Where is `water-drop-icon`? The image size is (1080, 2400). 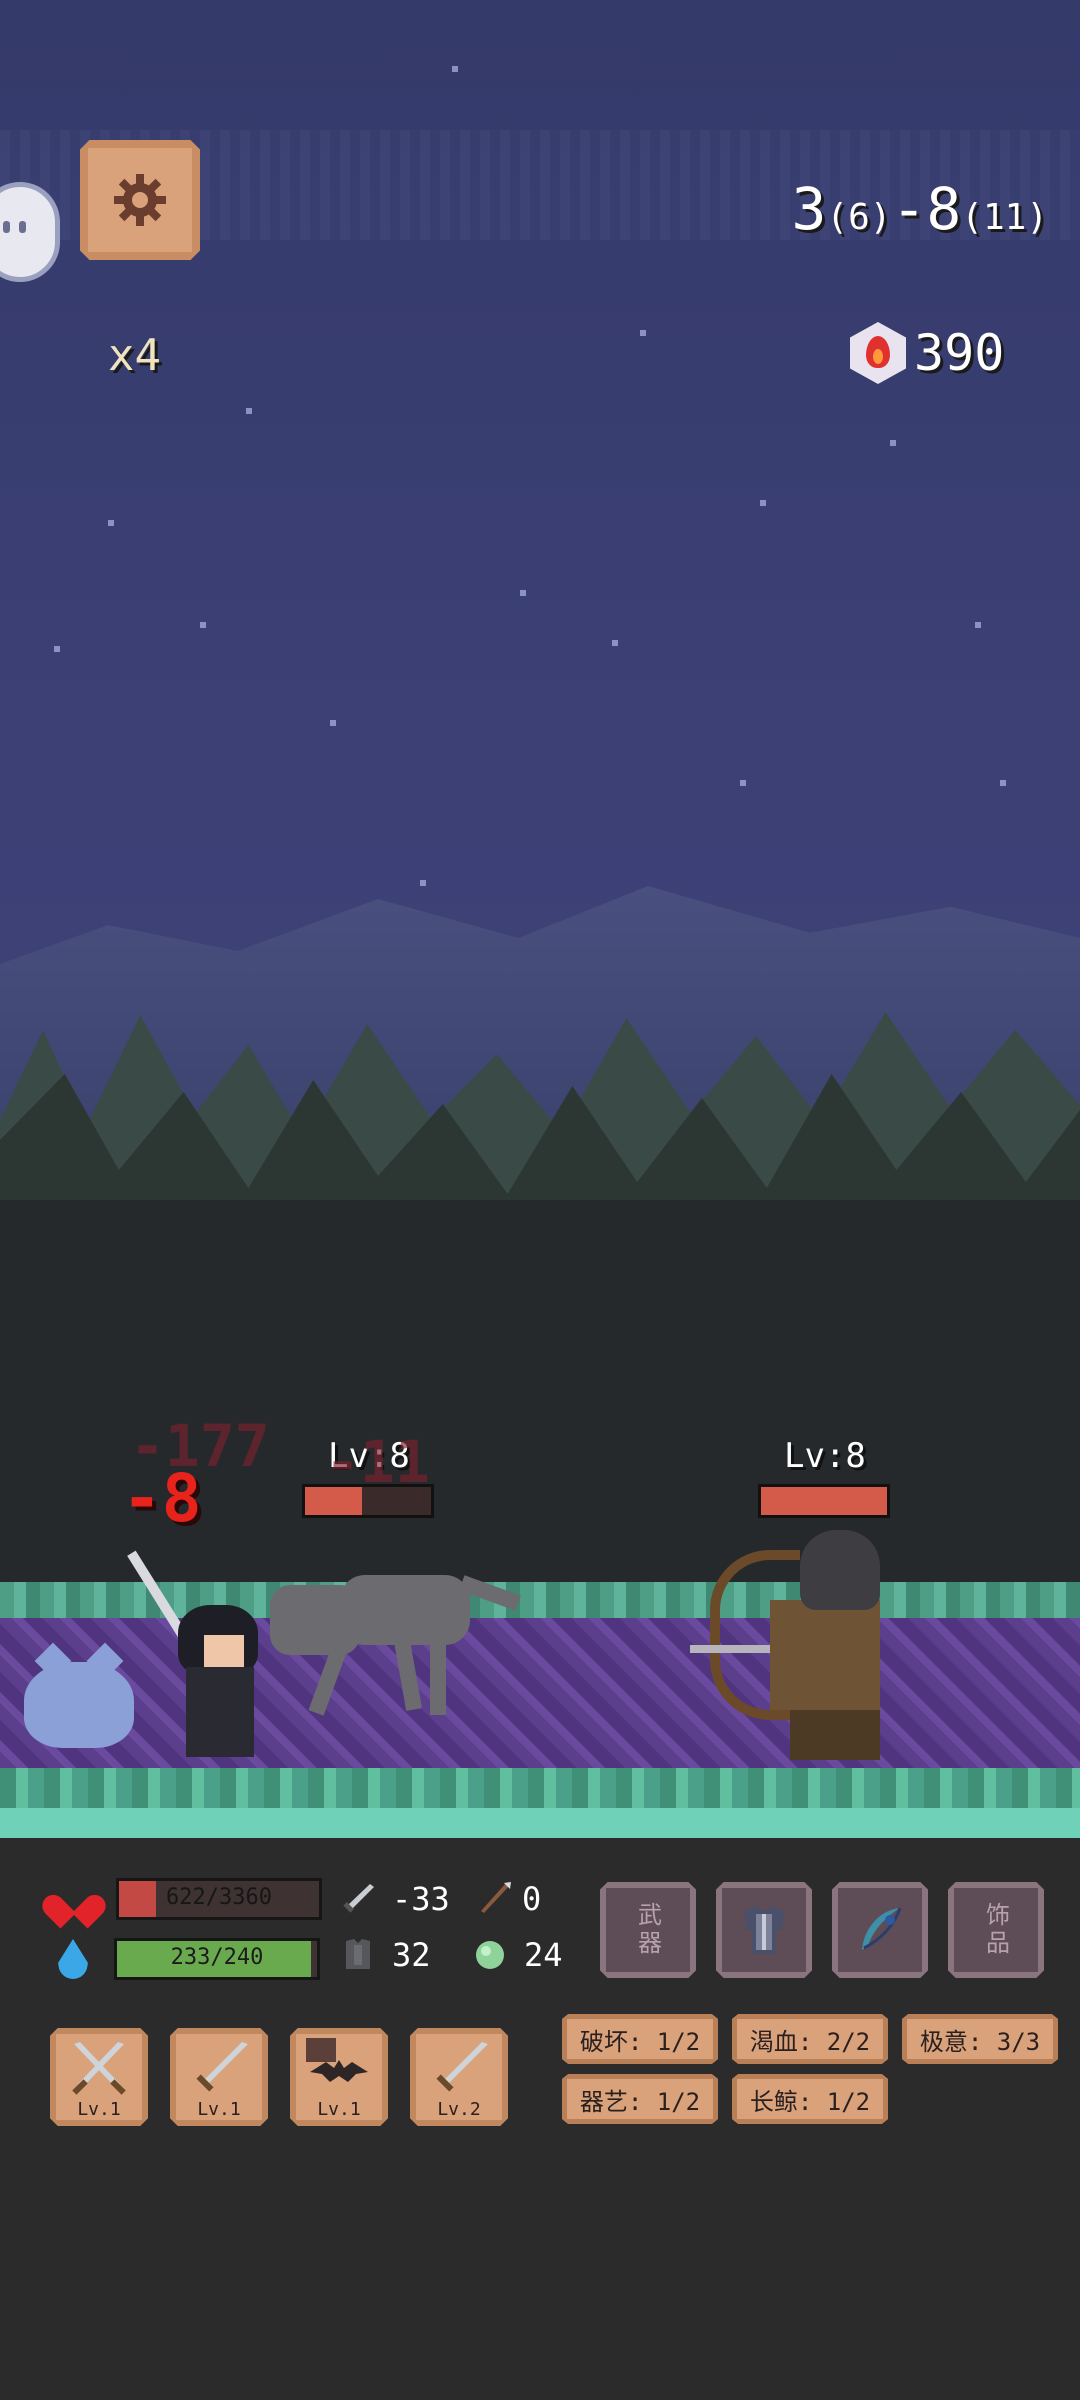
water-drop-icon is located at coordinates (73, 1959).